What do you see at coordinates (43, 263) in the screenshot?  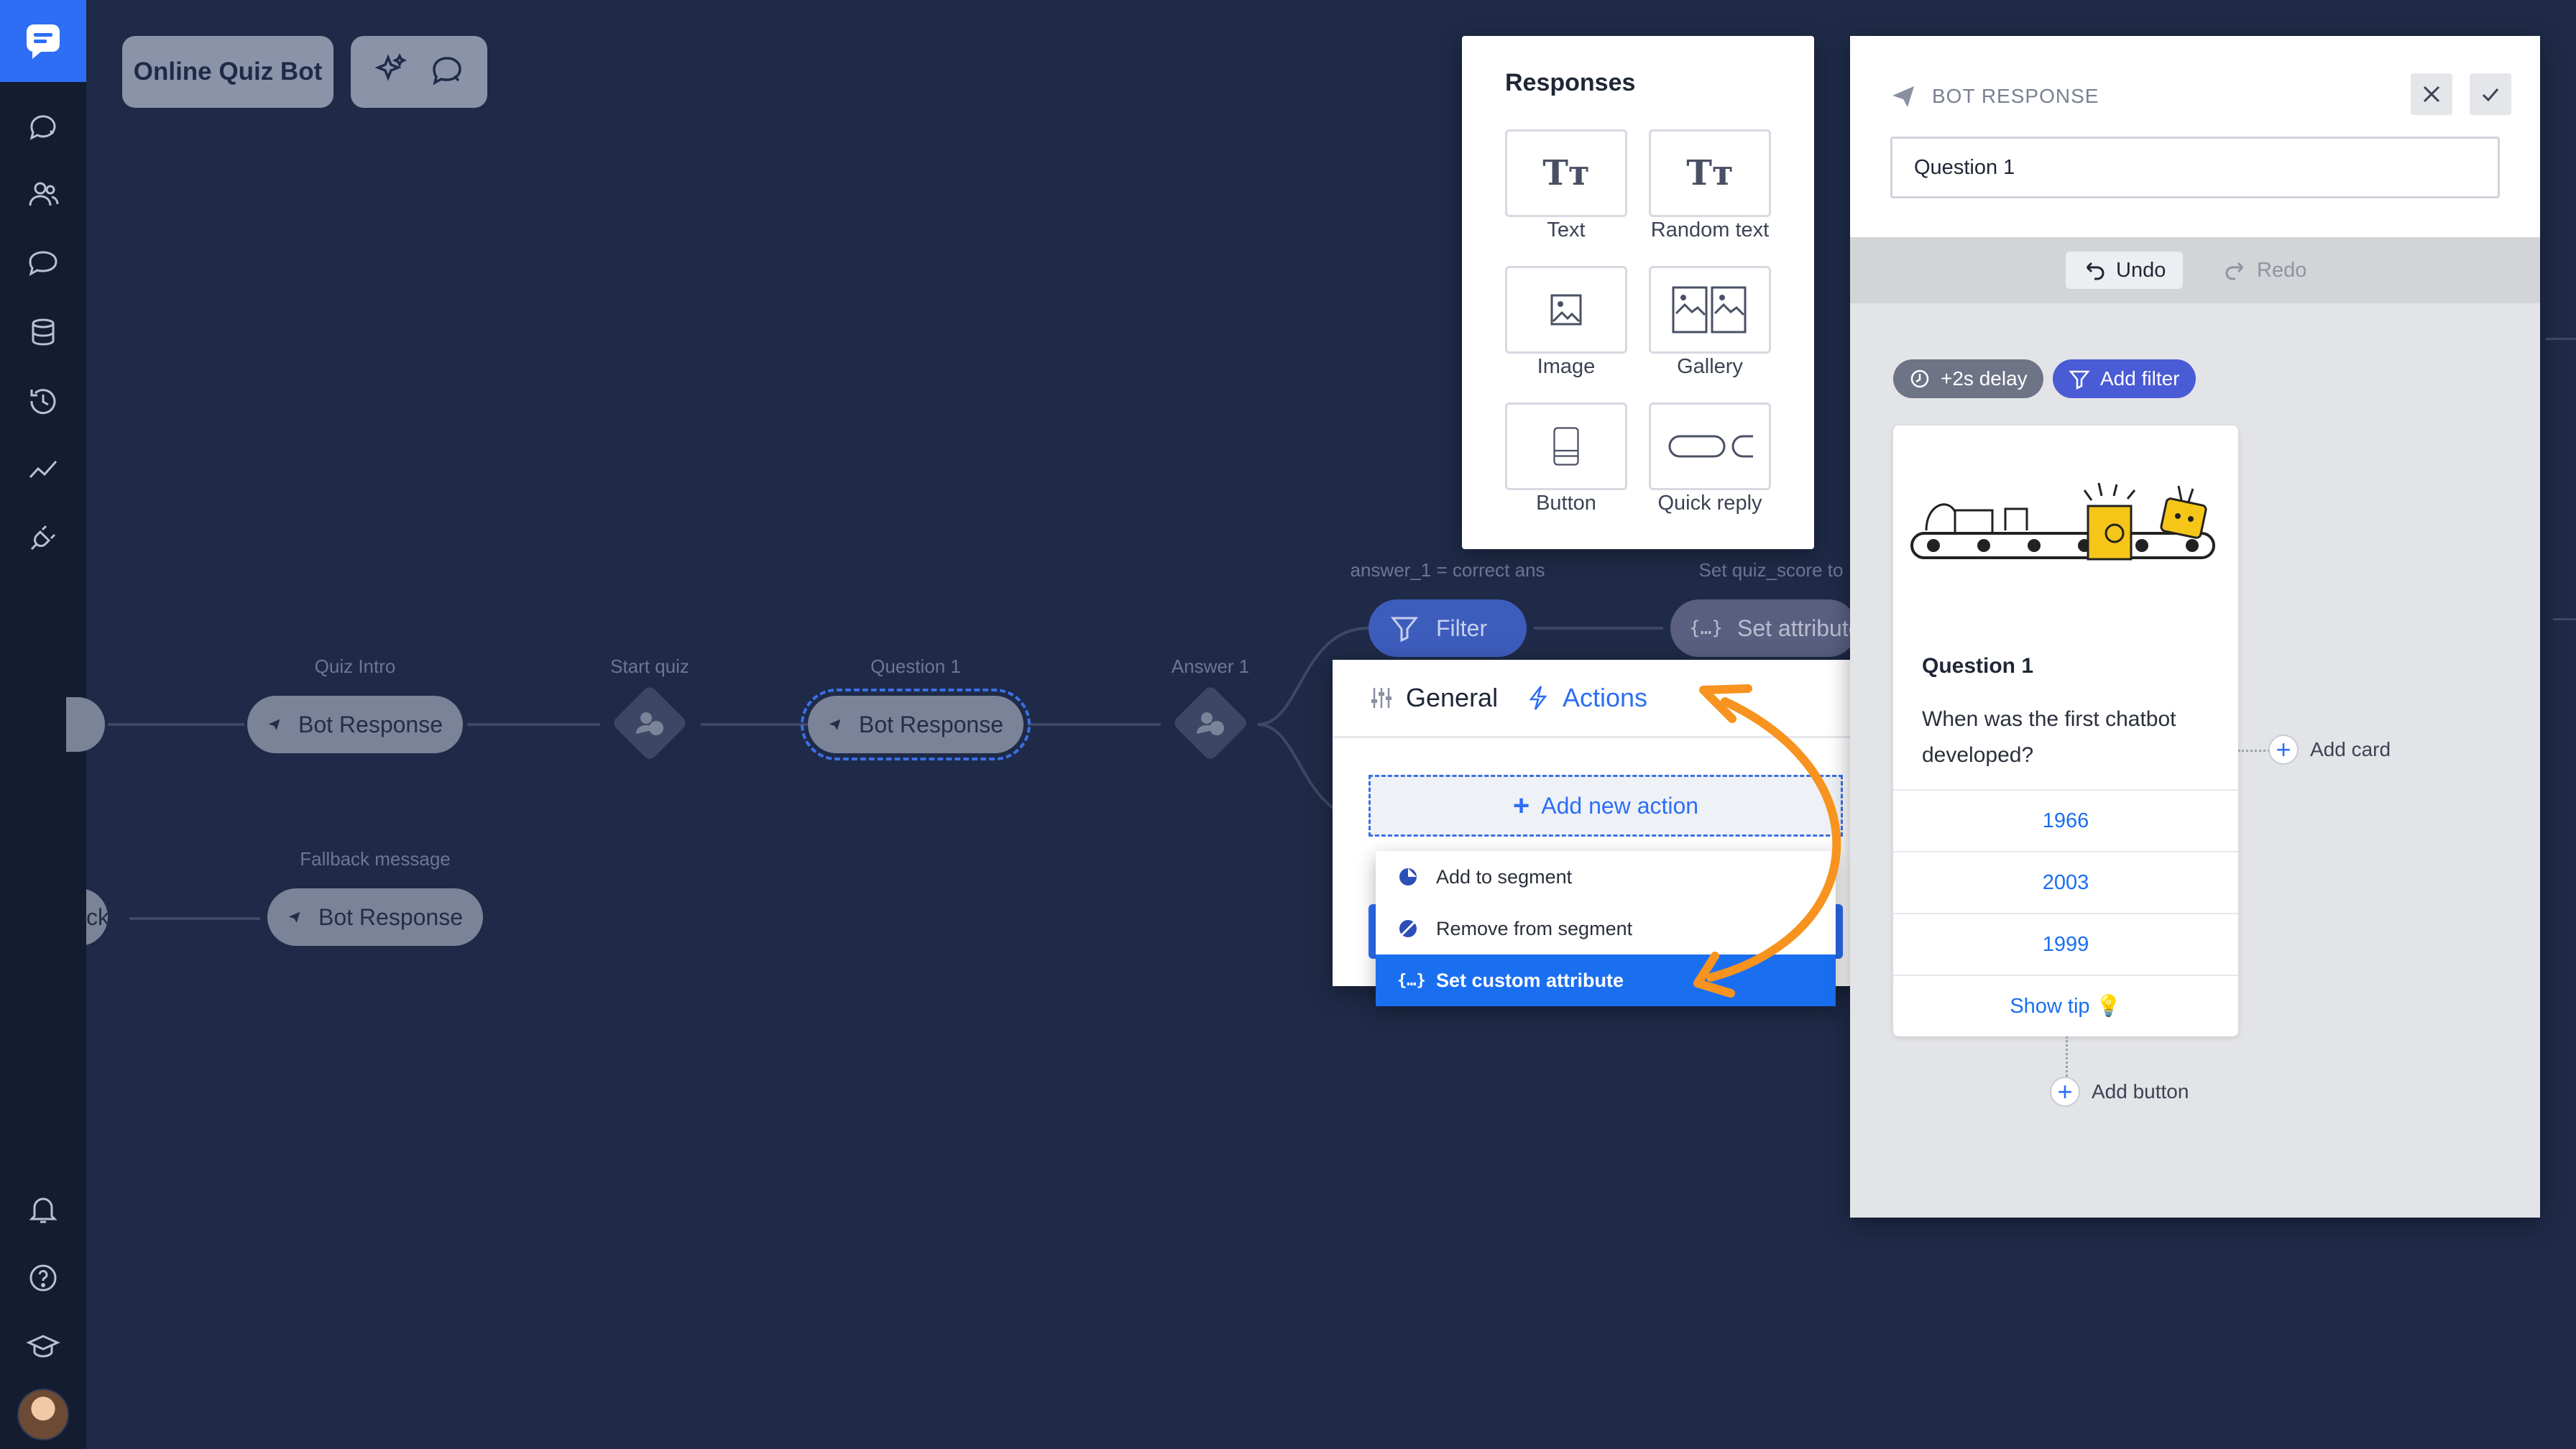 I see `speech-bubbles-icon` at bounding box center [43, 263].